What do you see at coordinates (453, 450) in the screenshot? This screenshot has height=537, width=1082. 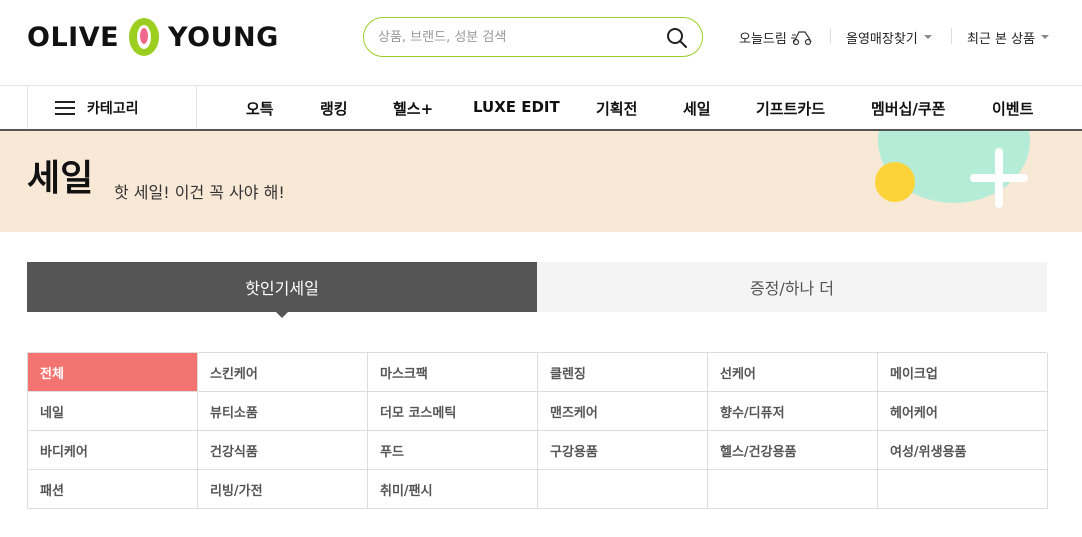 I see `category-food: 푸드` at bounding box center [453, 450].